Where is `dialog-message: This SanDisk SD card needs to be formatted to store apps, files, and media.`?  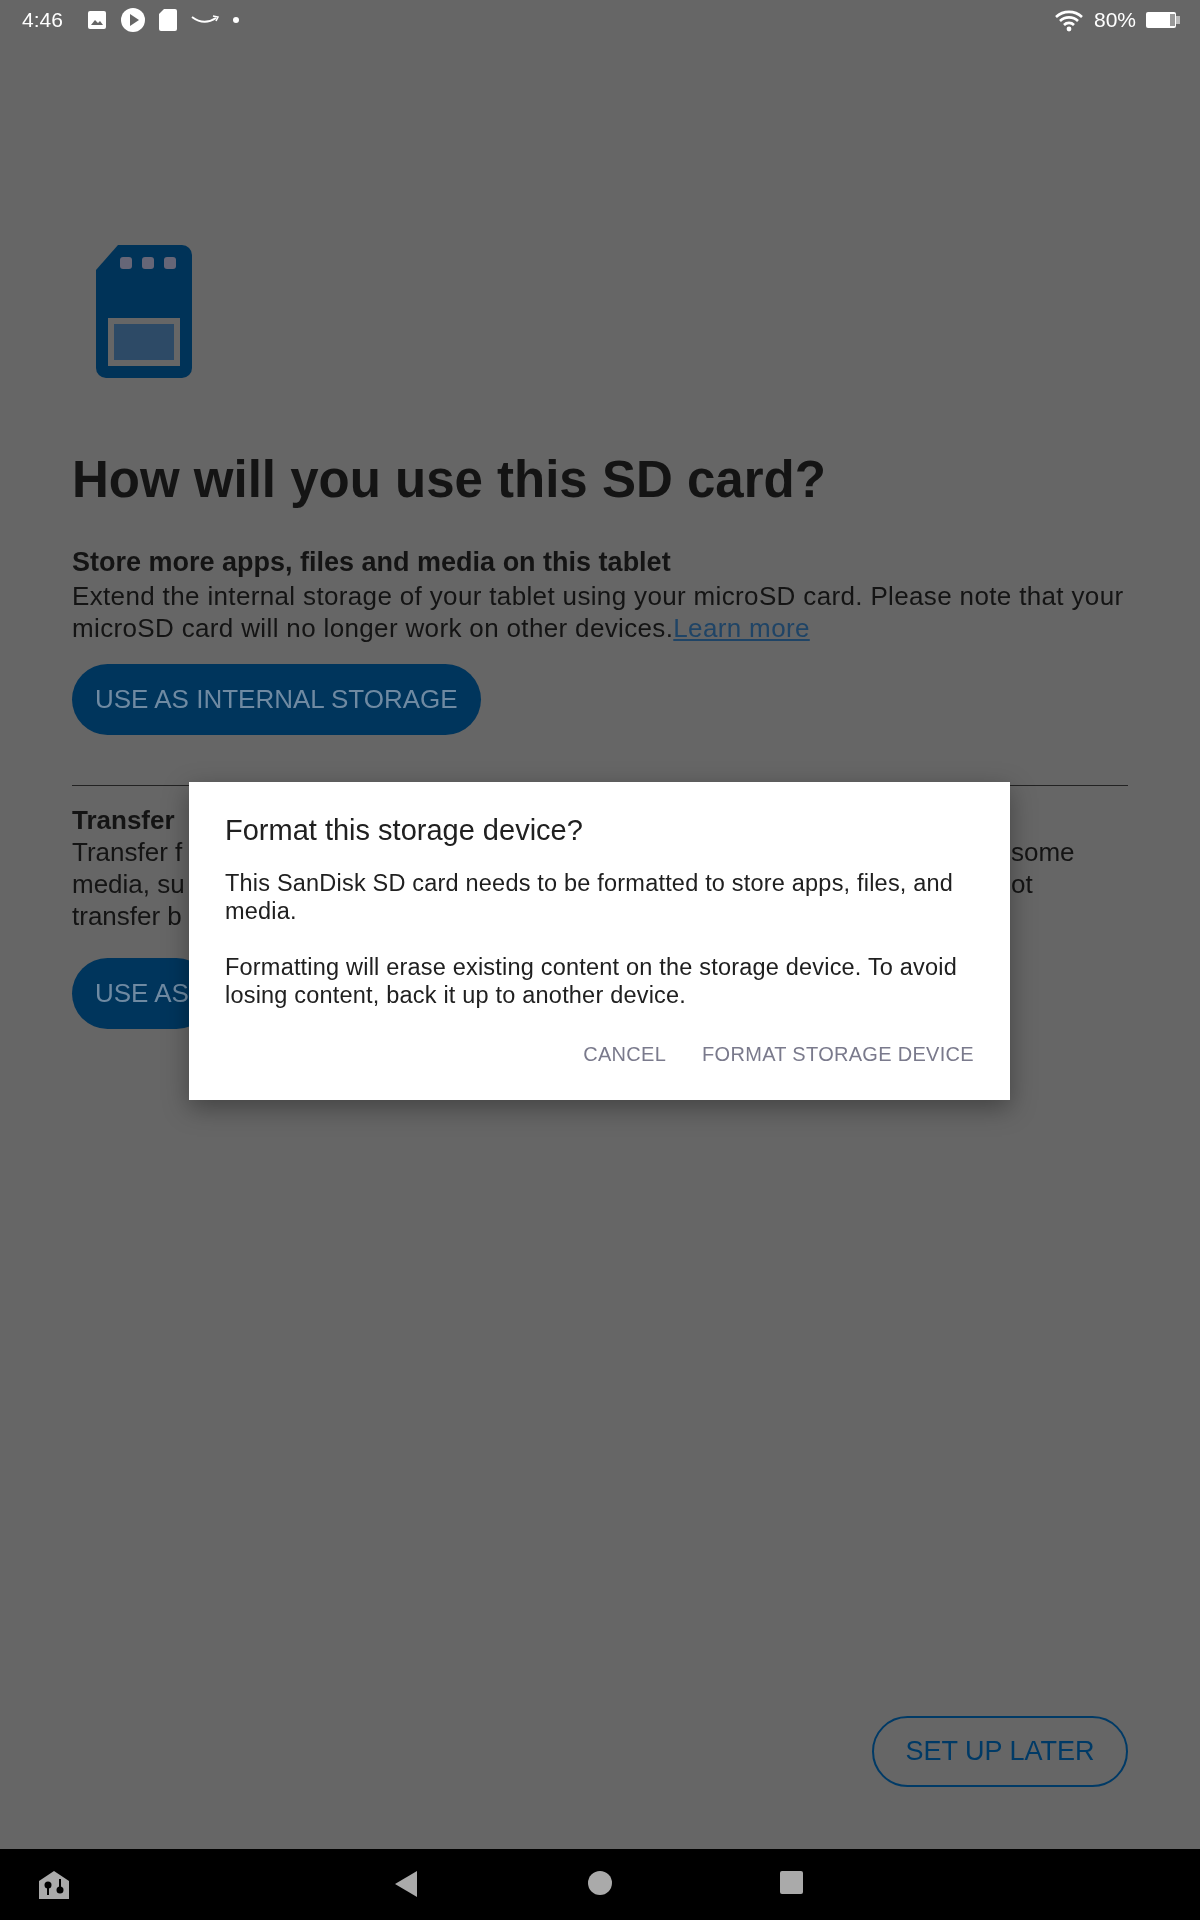
dialog-message: This SanDisk SD card needs to be formatted to store apps, files, and media. is located at coordinates (590, 897).